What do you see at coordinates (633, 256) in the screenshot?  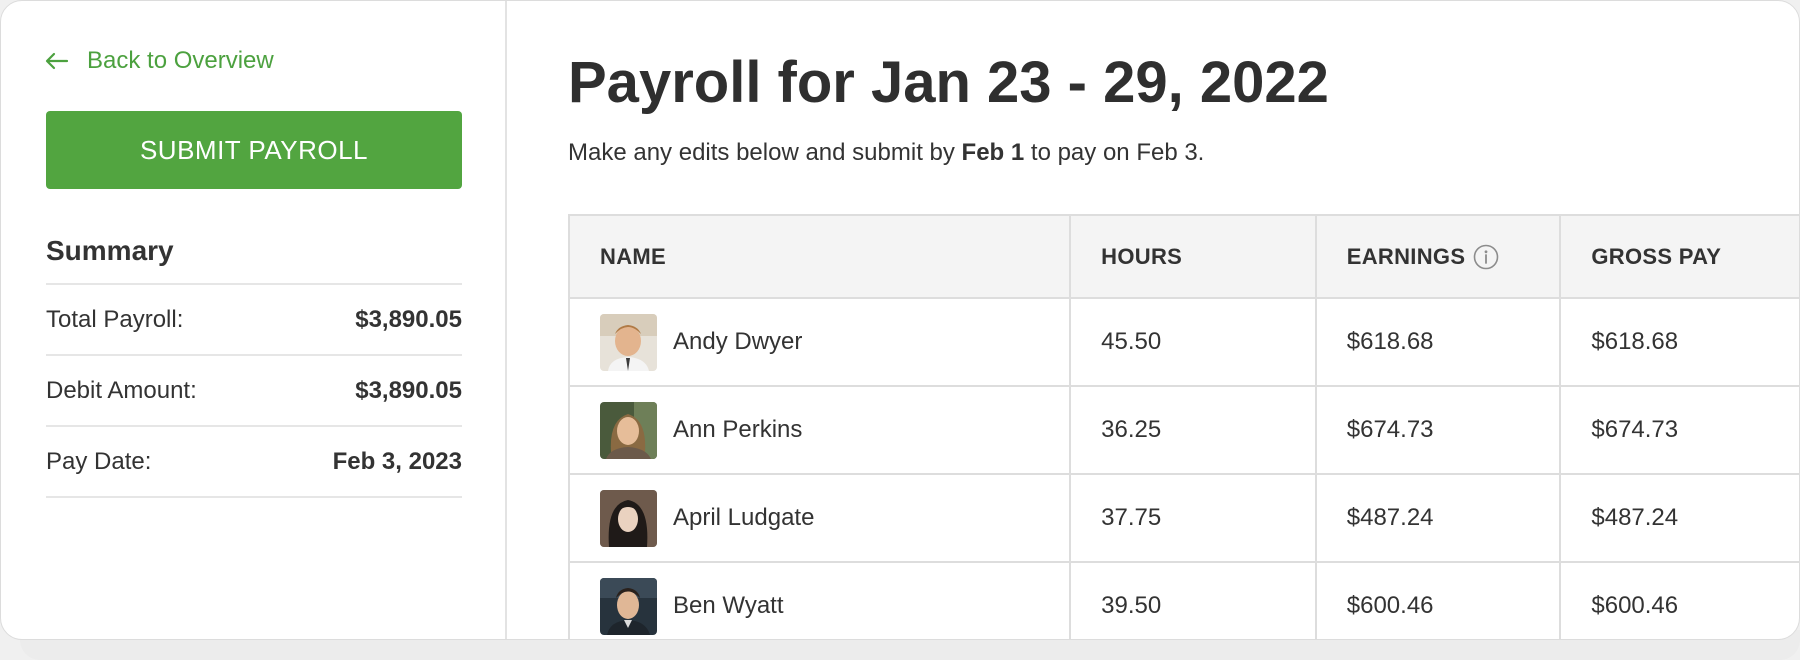 I see `column-header-label: NAME` at bounding box center [633, 256].